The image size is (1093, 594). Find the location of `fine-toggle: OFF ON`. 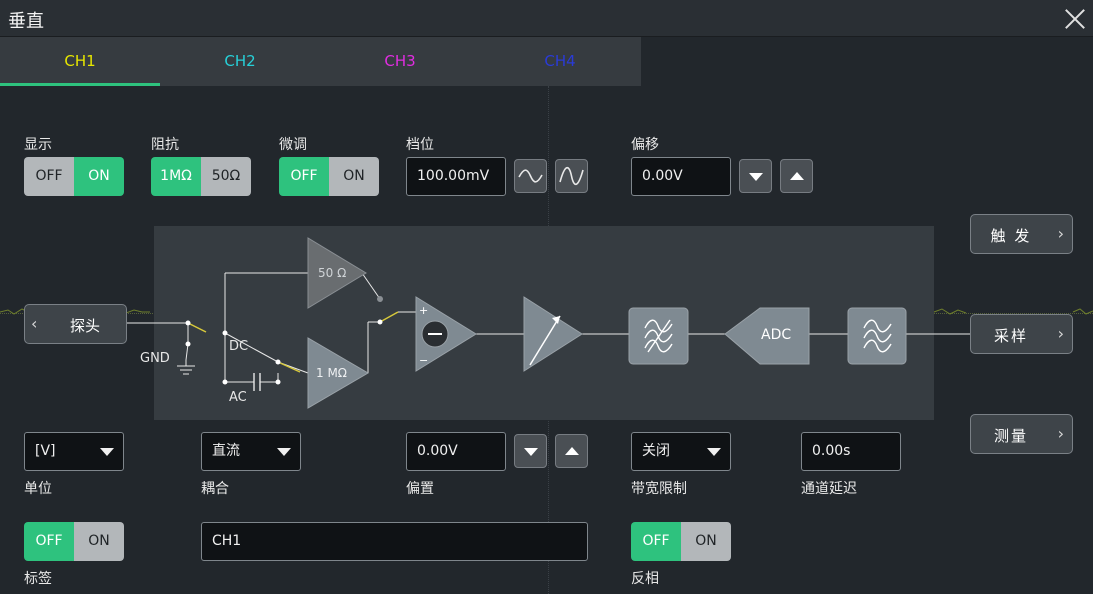

fine-toggle: OFF ON is located at coordinates (329, 176).